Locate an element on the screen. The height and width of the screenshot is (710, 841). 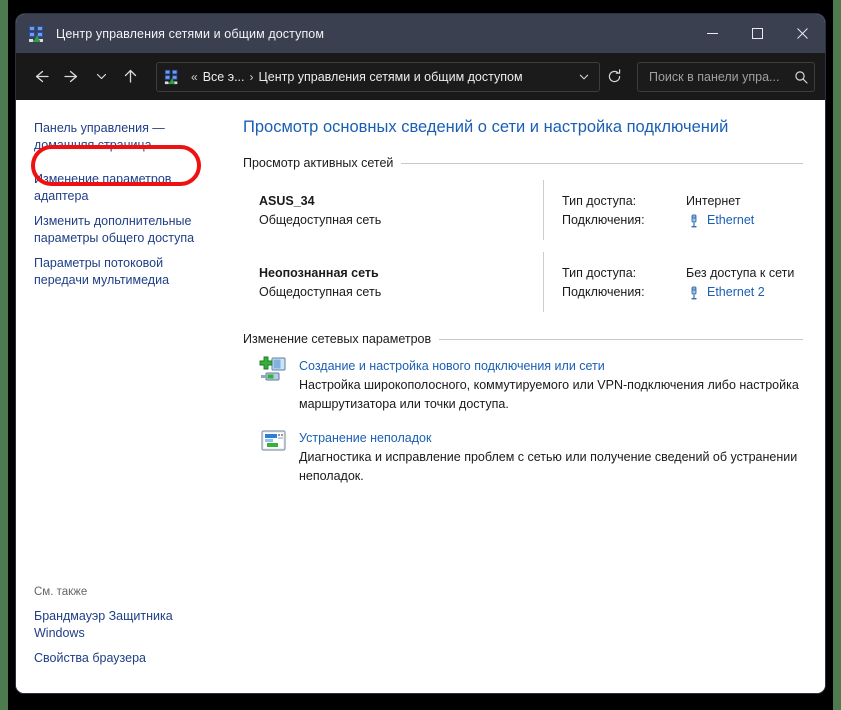
access-type-row: Тип доступа: Без доступа к сети is located at coordinates (682, 273).